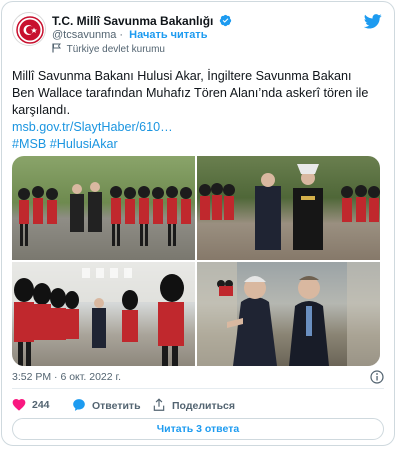 The width and height of the screenshot is (400, 450). What do you see at coordinates (103, 208) in the screenshot?
I see `photo-honor-guard-review` at bounding box center [103, 208].